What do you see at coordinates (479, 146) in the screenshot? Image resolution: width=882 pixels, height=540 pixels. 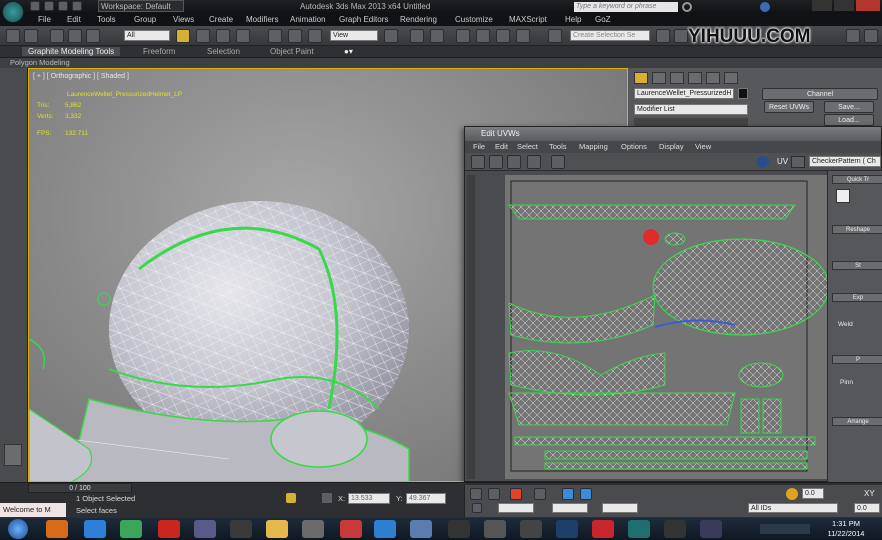 I see `uv-menu-file: File` at bounding box center [479, 146].